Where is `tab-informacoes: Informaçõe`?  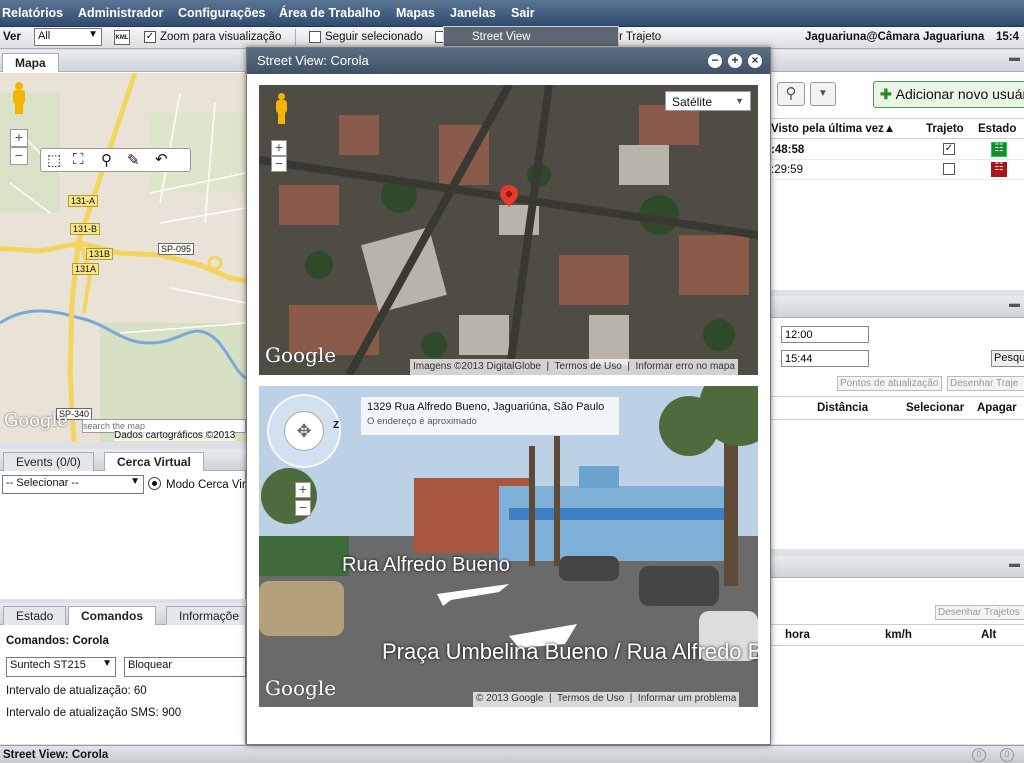 tab-informacoes: Informaçõe is located at coordinates (206, 615).